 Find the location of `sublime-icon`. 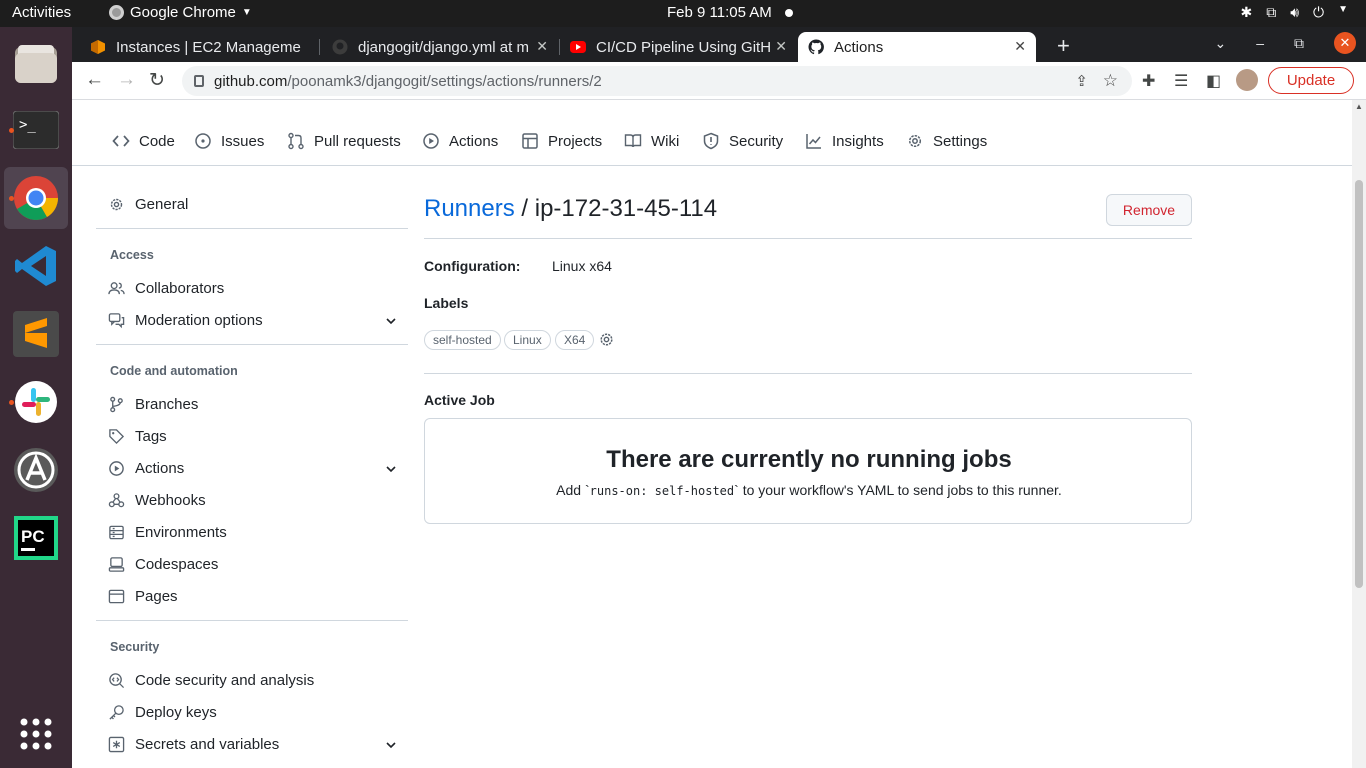

sublime-icon is located at coordinates (36, 334).